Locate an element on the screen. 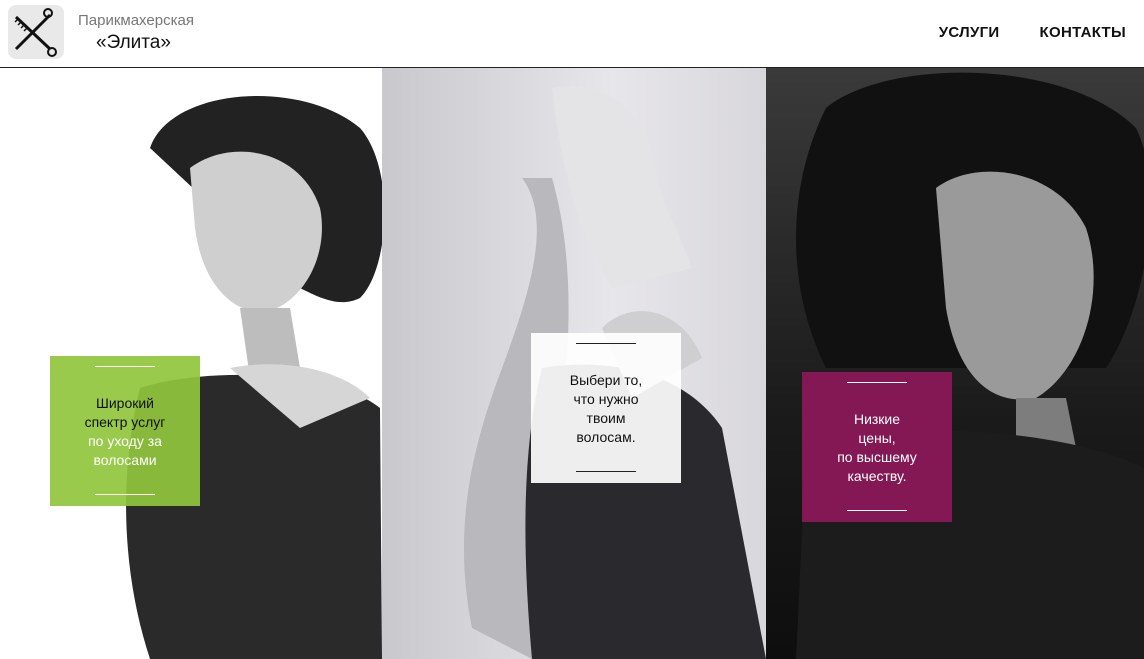 This screenshot has height=659, width=1144. card-line: качеству. is located at coordinates (877, 476).